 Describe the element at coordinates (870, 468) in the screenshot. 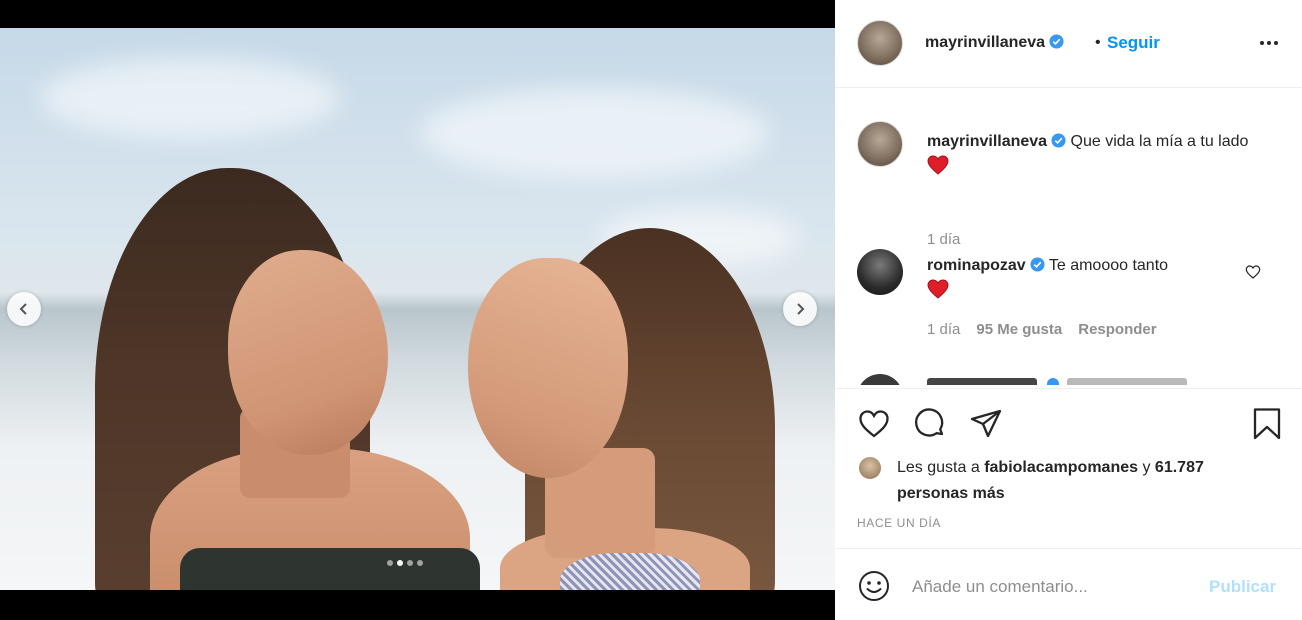

I see `liker-avatar` at that location.